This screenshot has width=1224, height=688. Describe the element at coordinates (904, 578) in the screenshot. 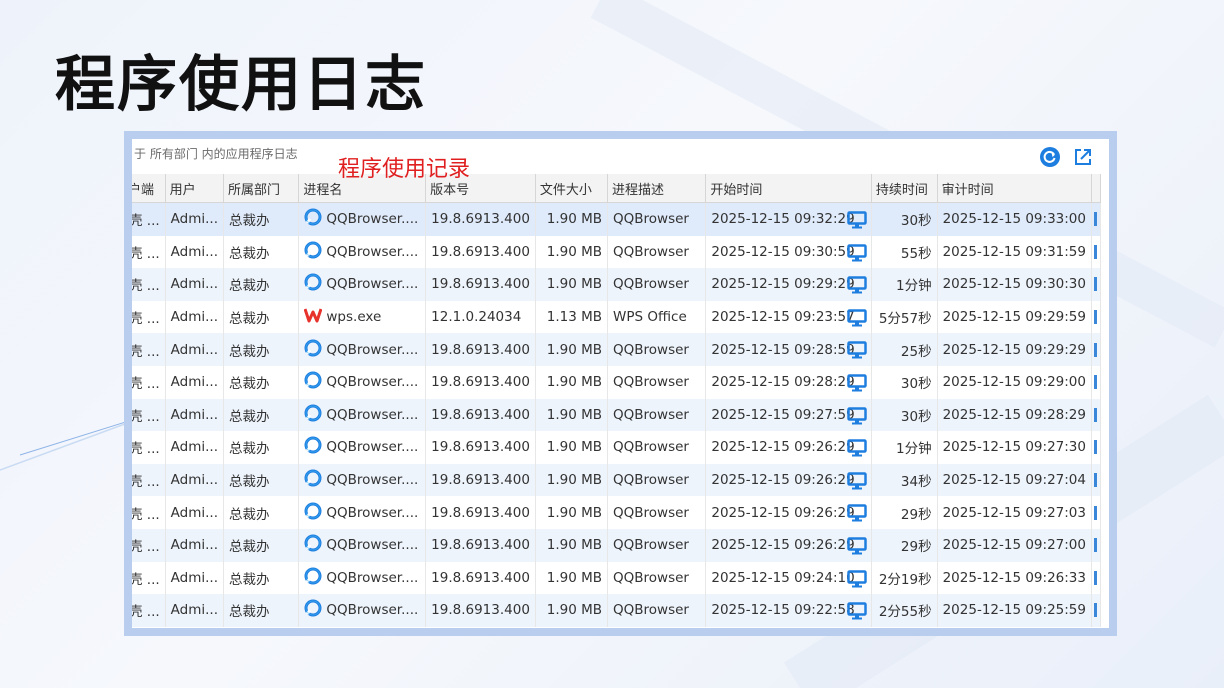

I see `duration-cell: 2分19秒` at that location.